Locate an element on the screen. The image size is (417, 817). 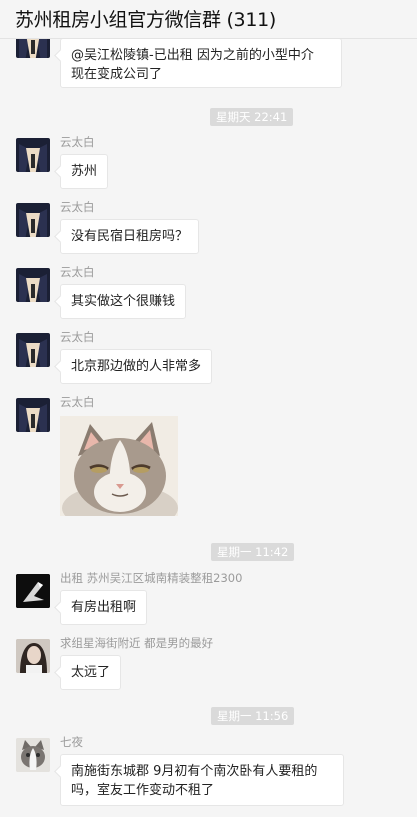
message-line: @吴江松陵镇-已出租 因为之前的小型中介 is located at coordinates (192, 55).